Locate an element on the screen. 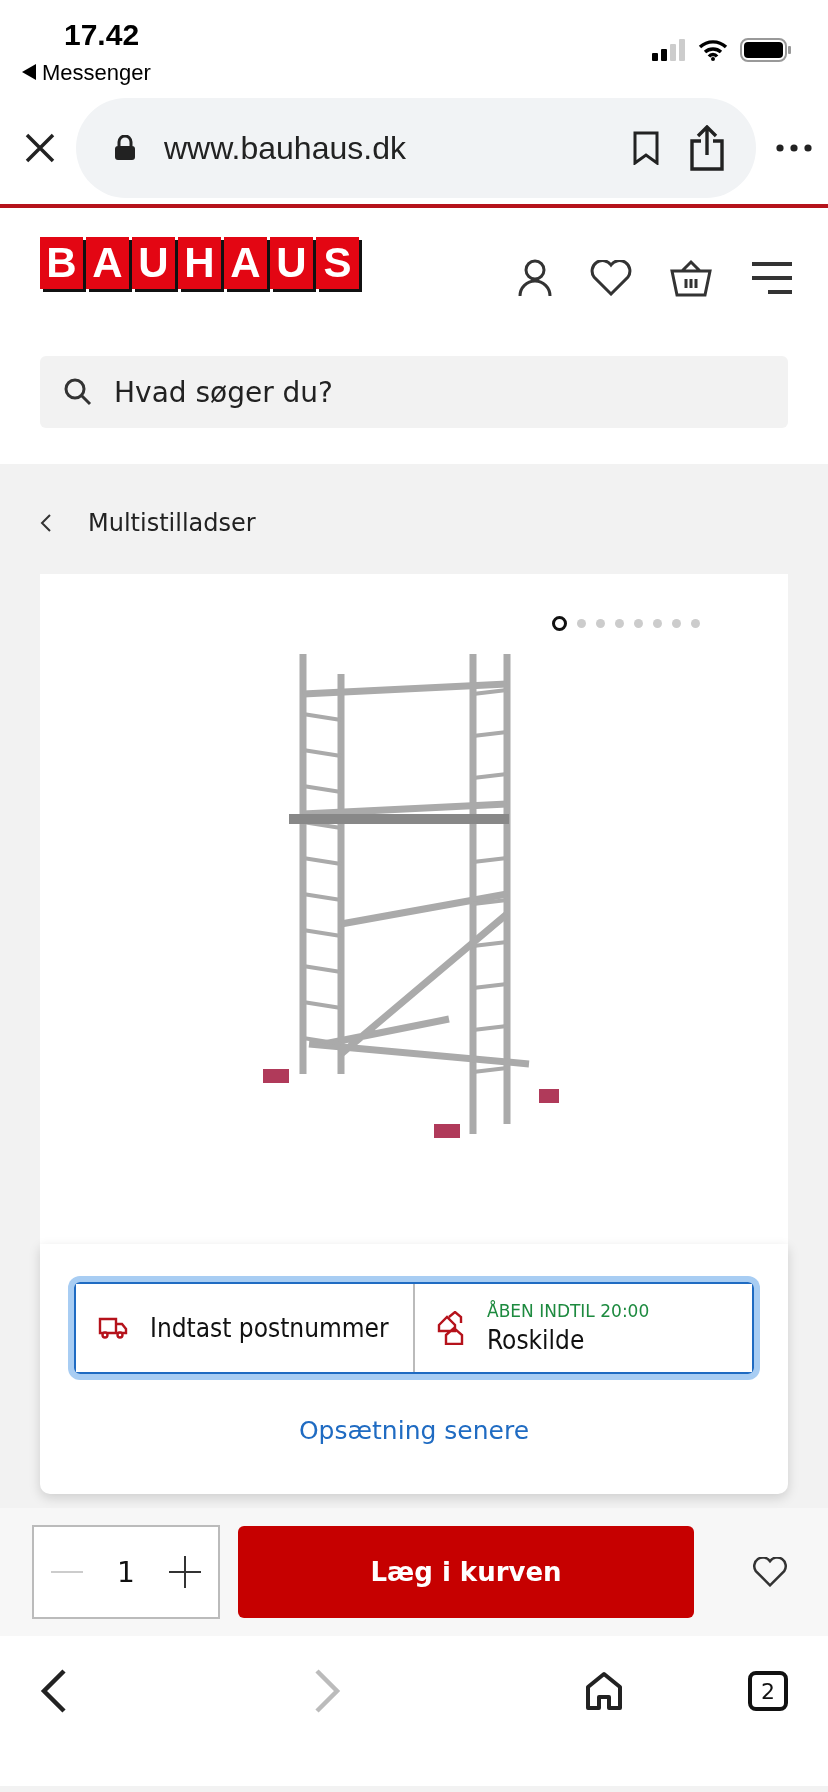 The height and width of the screenshot is (1792, 828). bookmark-button is located at coordinates (646, 148).